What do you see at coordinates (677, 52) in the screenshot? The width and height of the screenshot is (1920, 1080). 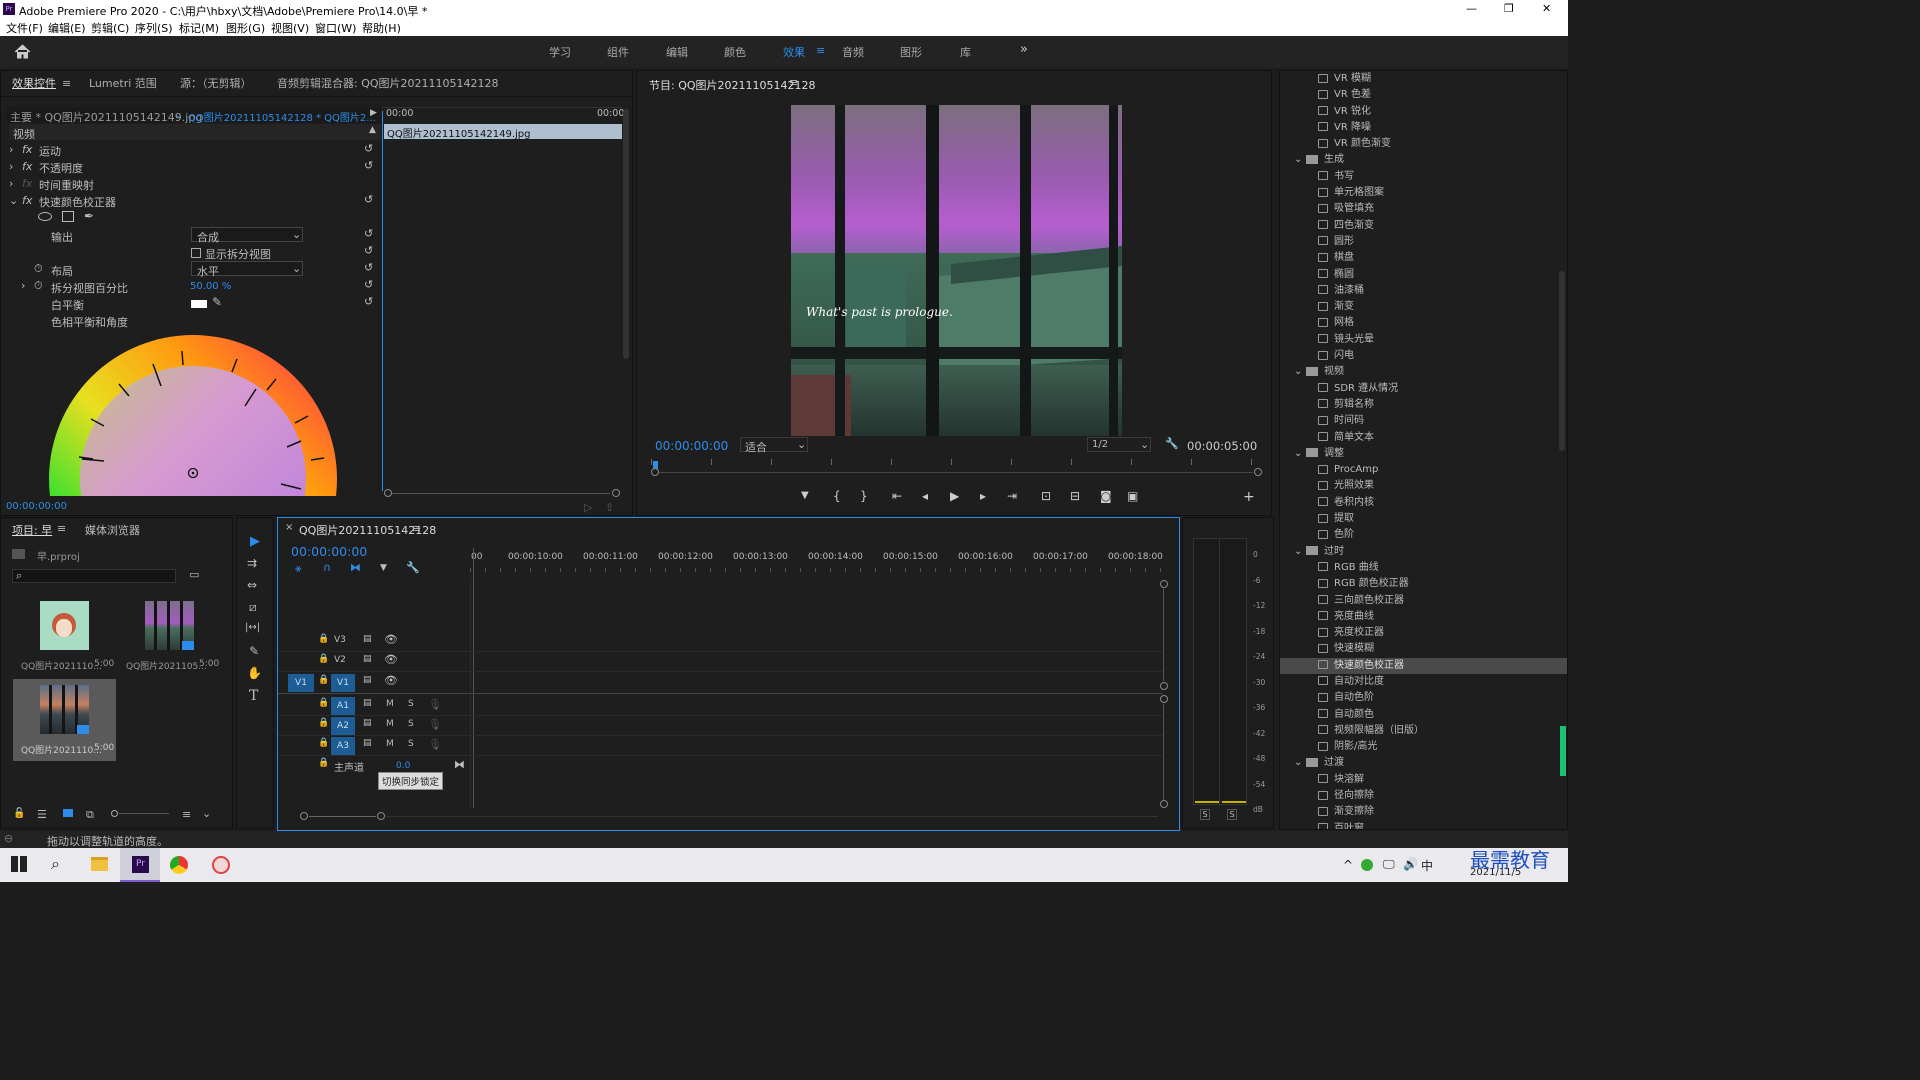 I see `ws-editing: 编辑` at bounding box center [677, 52].